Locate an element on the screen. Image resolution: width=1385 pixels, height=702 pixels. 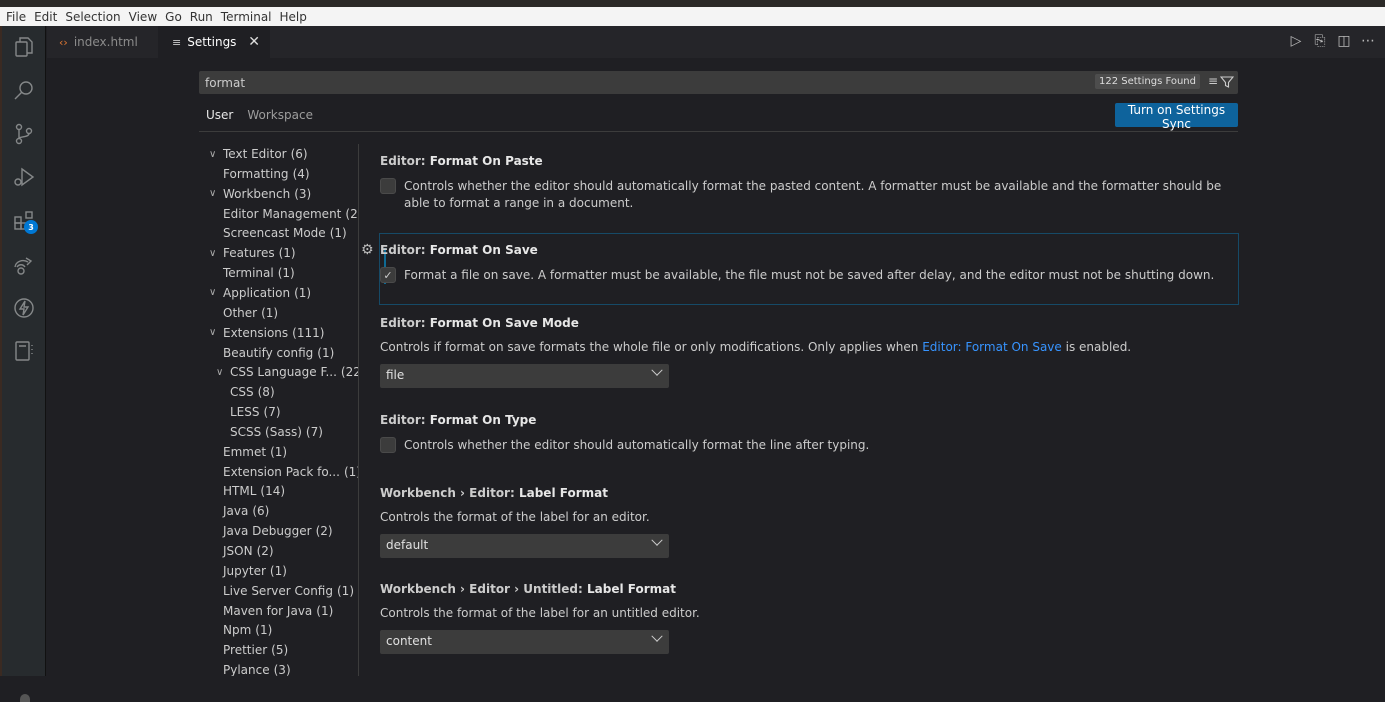
toc-item: JSON (2) is located at coordinates (248, 551).